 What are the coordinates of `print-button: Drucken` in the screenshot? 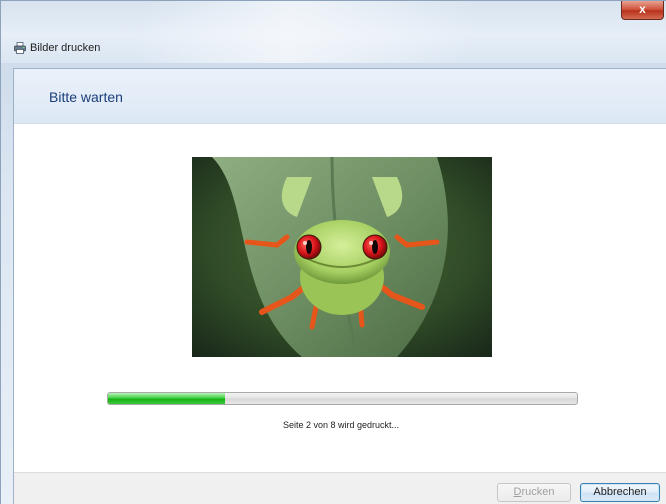 It's located at (534, 492).